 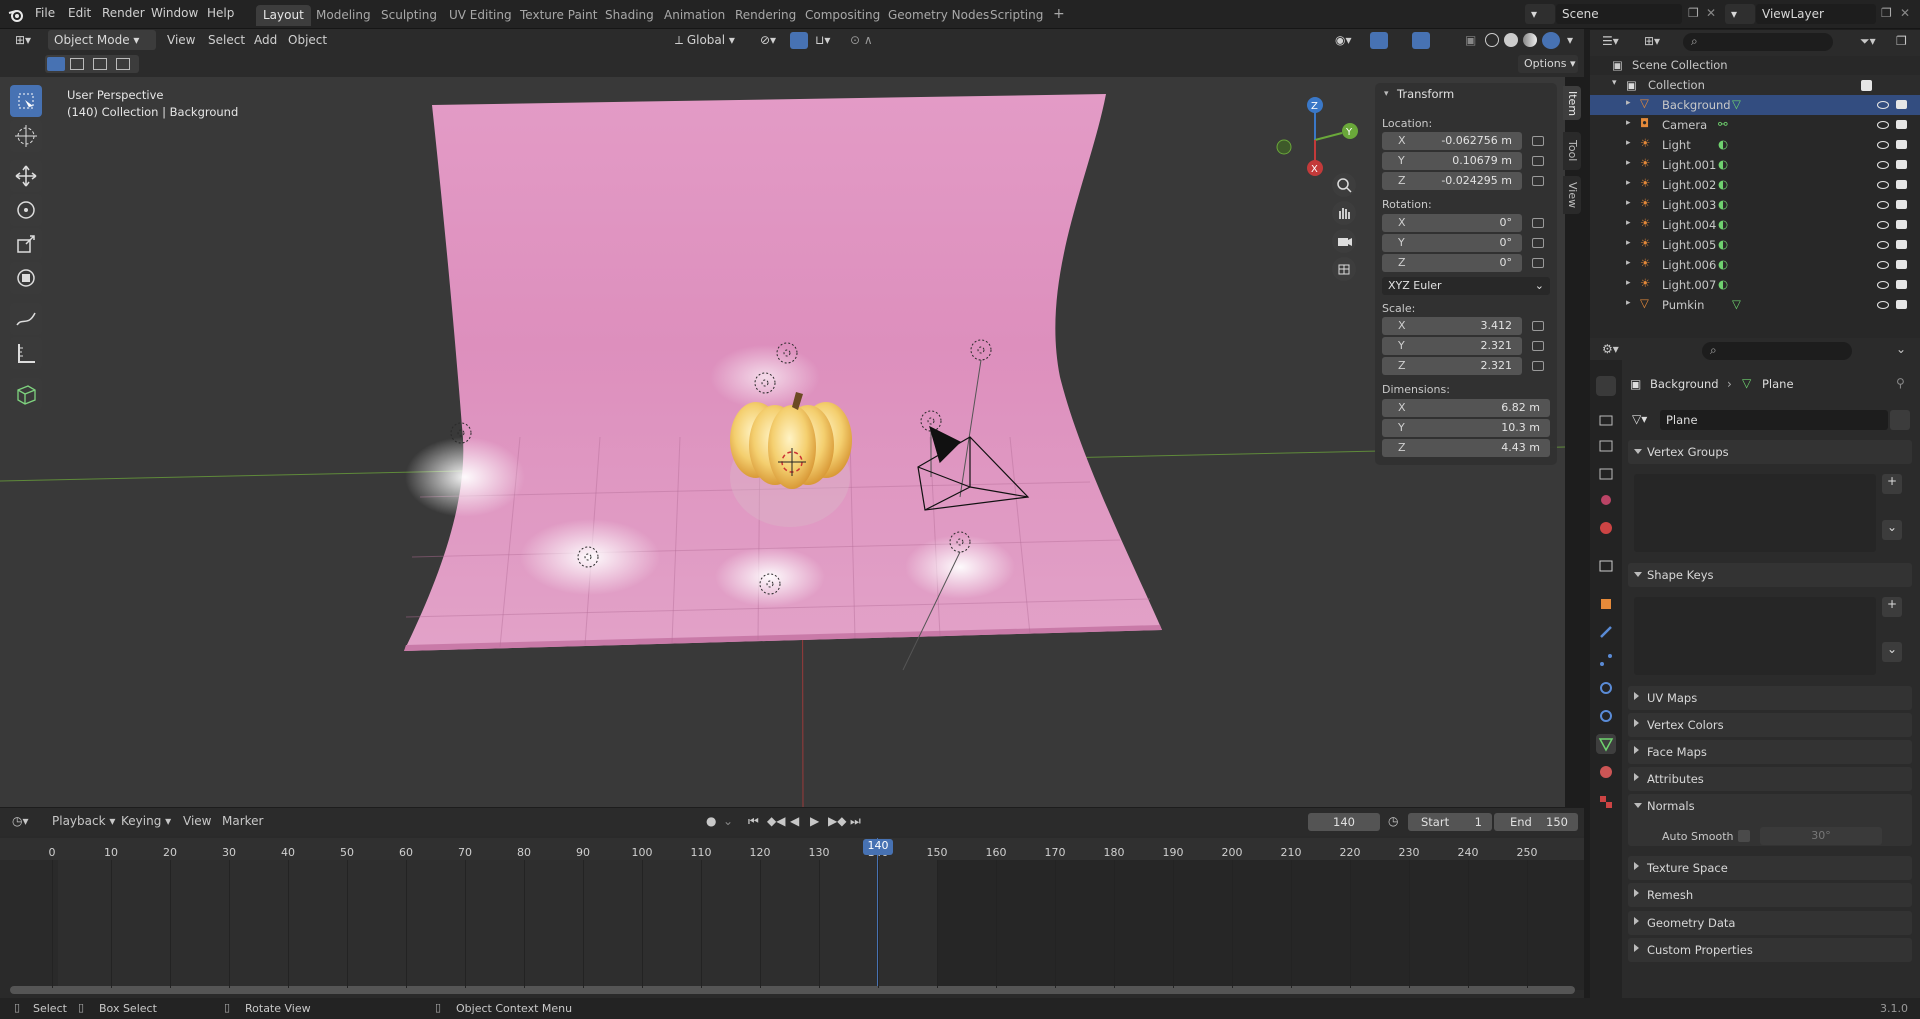 I want to click on transform-orientation-dropdown: ⟂ Global ▾, so click(x=710, y=40).